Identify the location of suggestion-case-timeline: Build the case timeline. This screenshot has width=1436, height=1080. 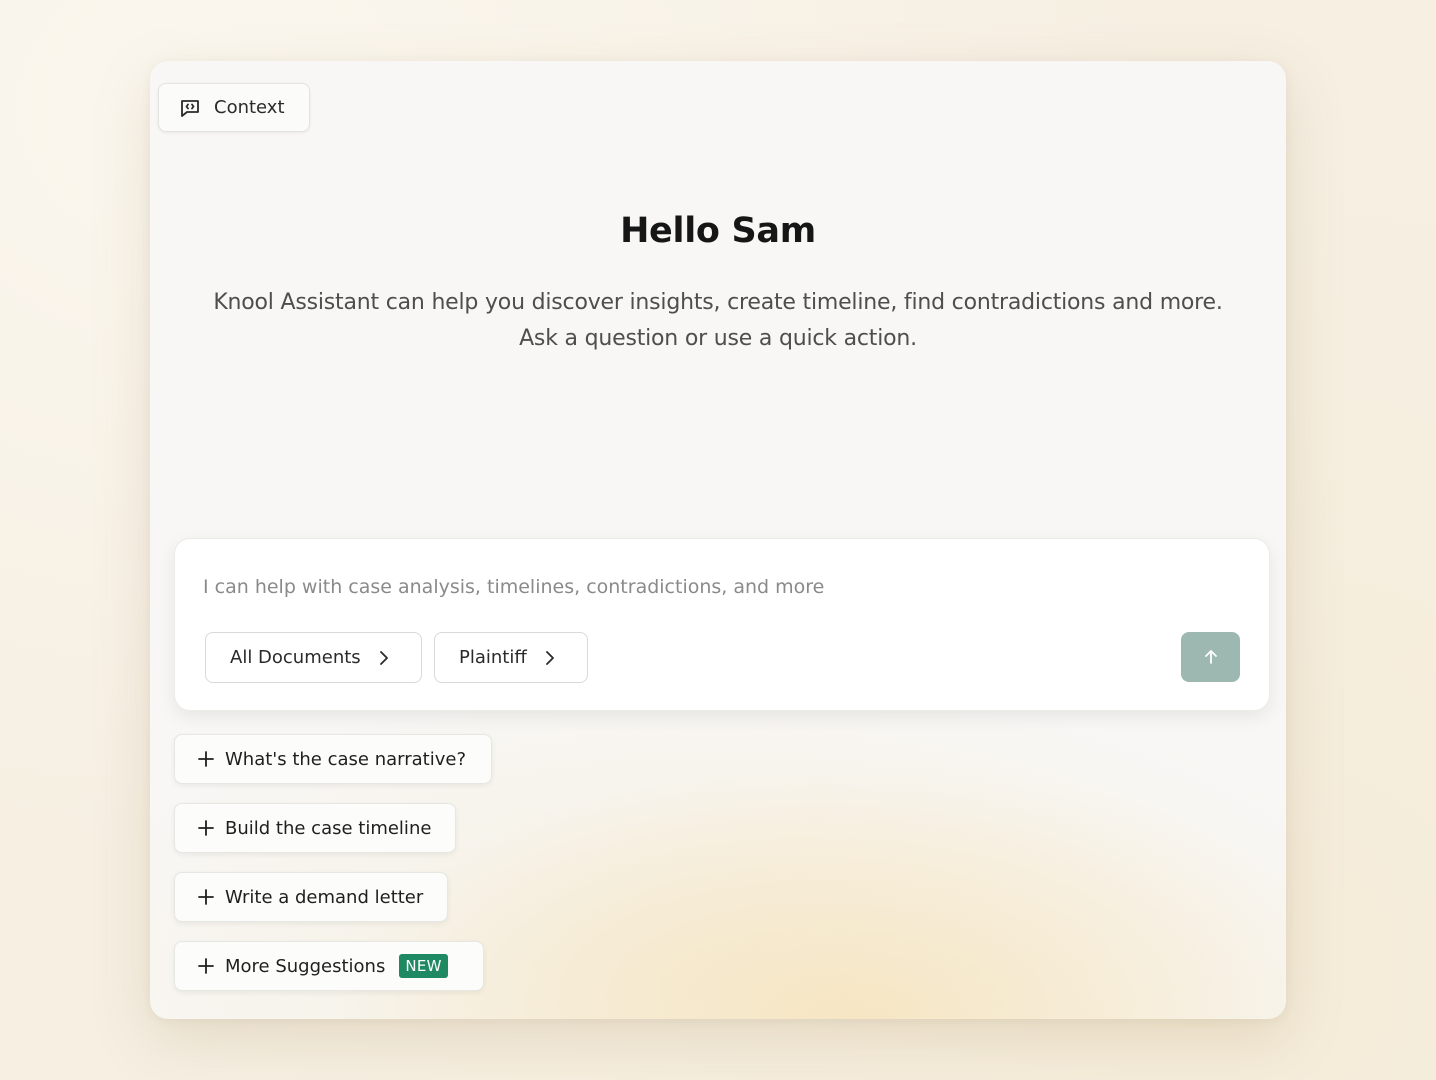
(315, 828).